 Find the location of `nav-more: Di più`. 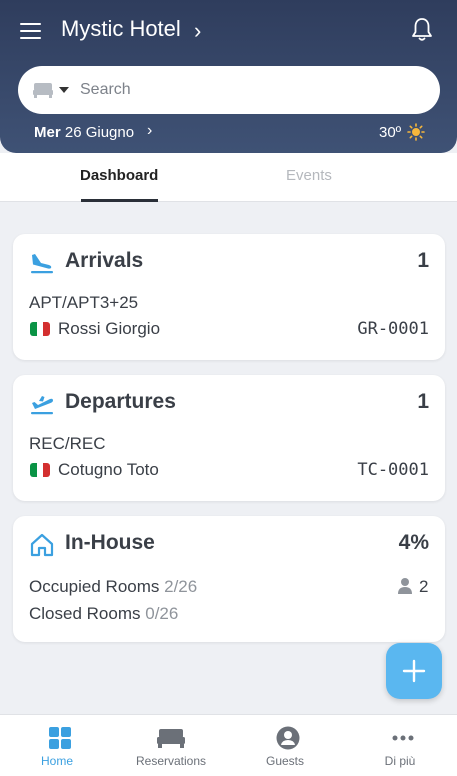

nav-more: Di più is located at coordinates (400, 745).